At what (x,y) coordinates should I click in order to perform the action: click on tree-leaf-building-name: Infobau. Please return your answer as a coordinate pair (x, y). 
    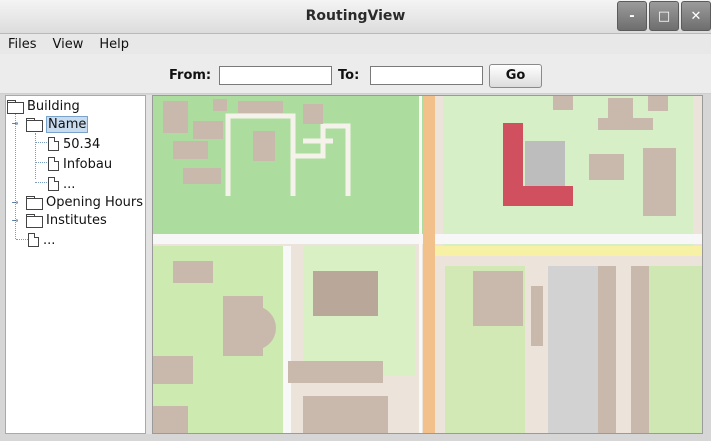
    Looking at the image, I should click on (80, 164).